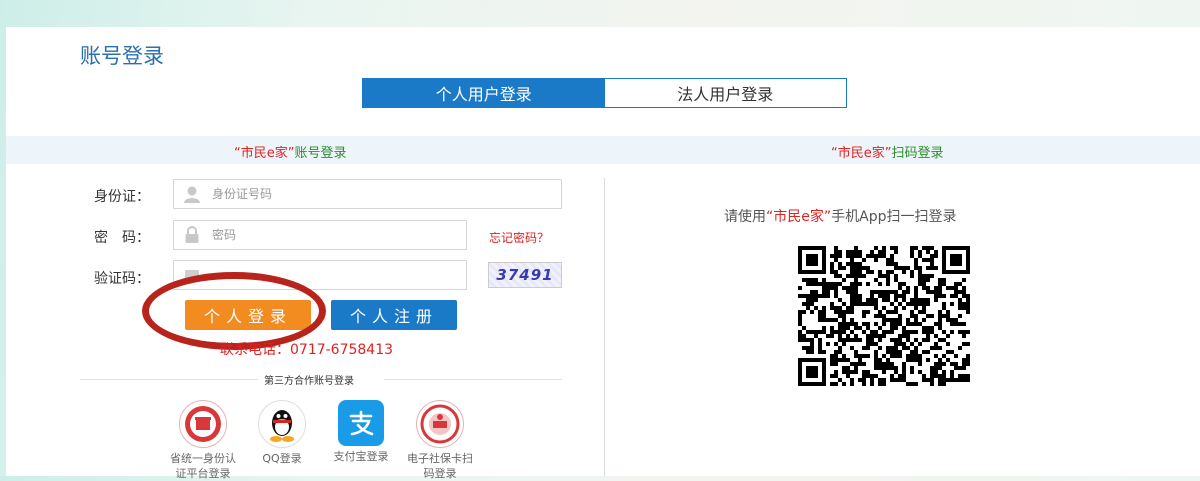 This screenshot has height=481, width=1200. What do you see at coordinates (312, 235) in the screenshot?
I see `password-input` at bounding box center [312, 235].